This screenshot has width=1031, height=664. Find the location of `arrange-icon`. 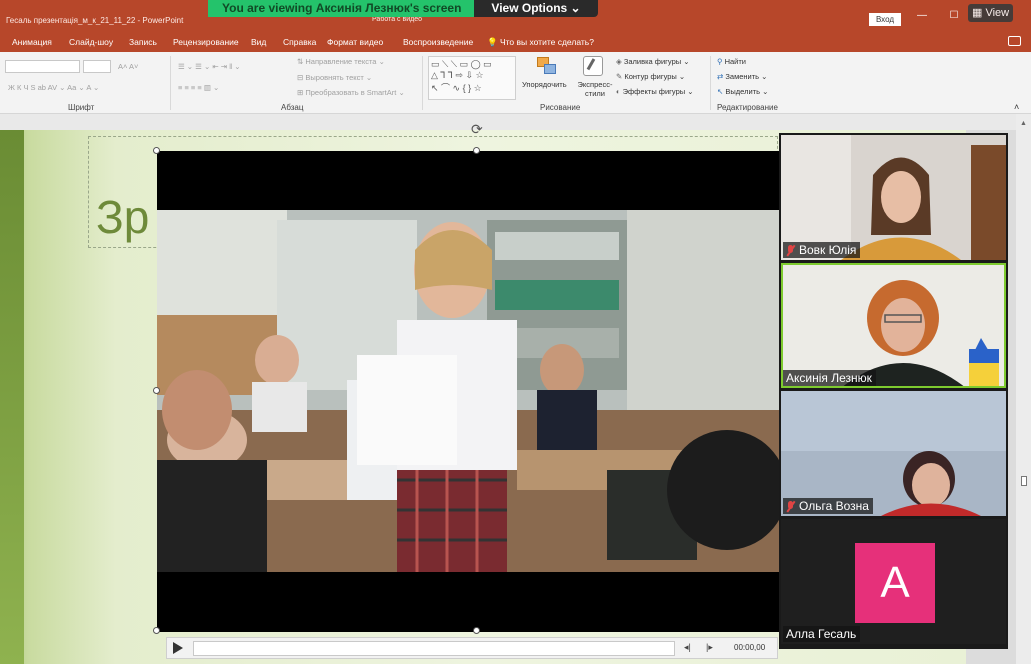

arrange-icon is located at coordinates (547, 67).